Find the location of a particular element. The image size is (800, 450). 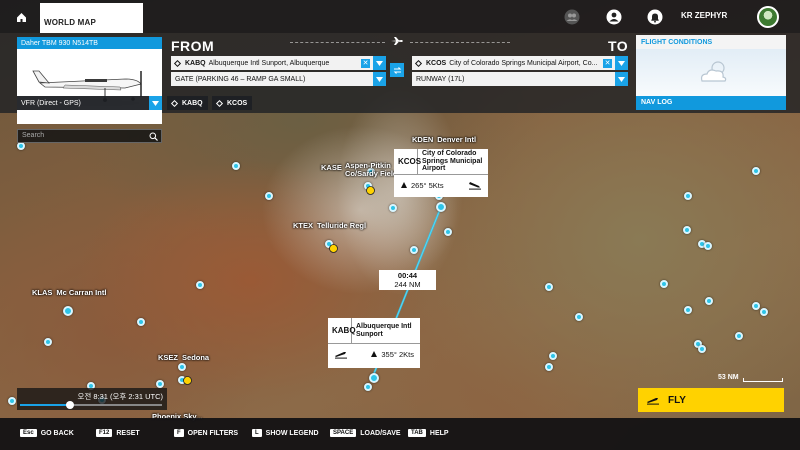

hint-help: TAB HELP is located at coordinates (428, 433).